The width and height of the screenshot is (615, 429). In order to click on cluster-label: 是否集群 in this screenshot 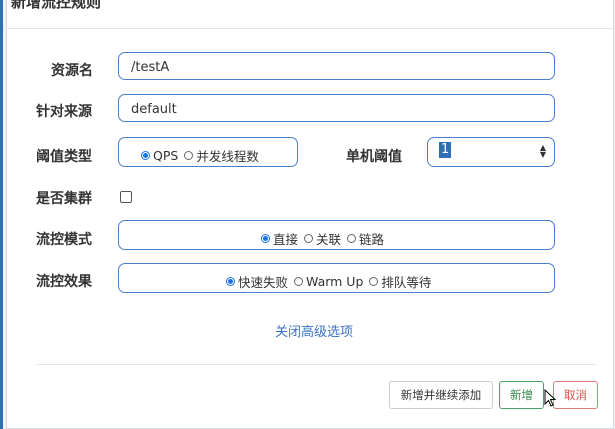, I will do `click(64, 199)`.